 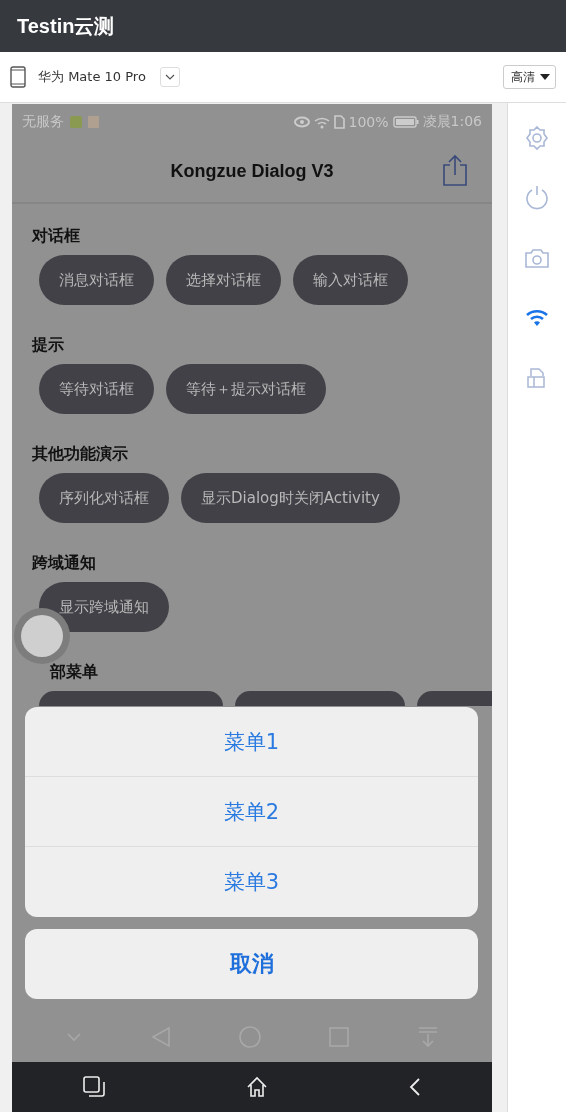 I want to click on app-title: Kongzue Dialog V3, so click(x=252, y=171).